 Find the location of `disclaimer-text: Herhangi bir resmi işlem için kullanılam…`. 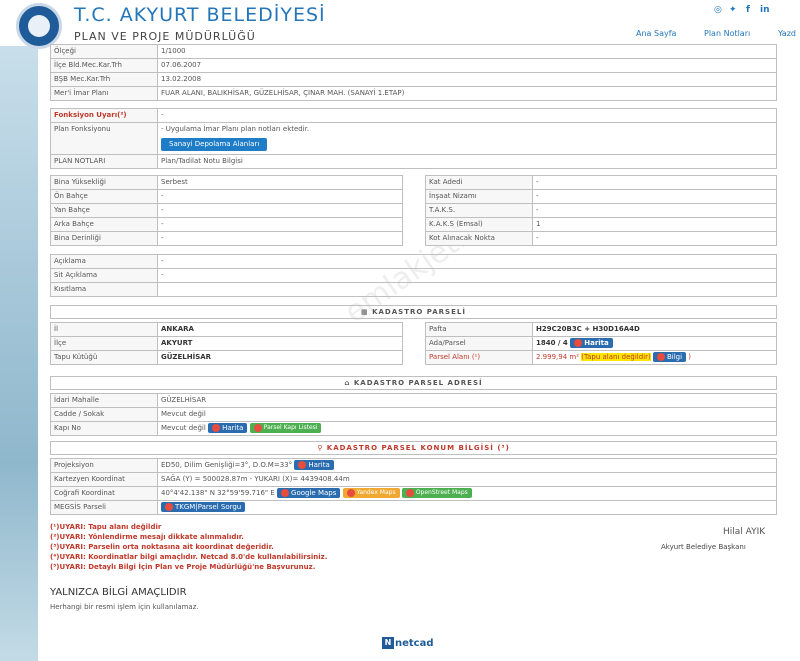

disclaimer-text: Herhangi bir resmi işlem için kullanılam… is located at coordinates (124, 607).